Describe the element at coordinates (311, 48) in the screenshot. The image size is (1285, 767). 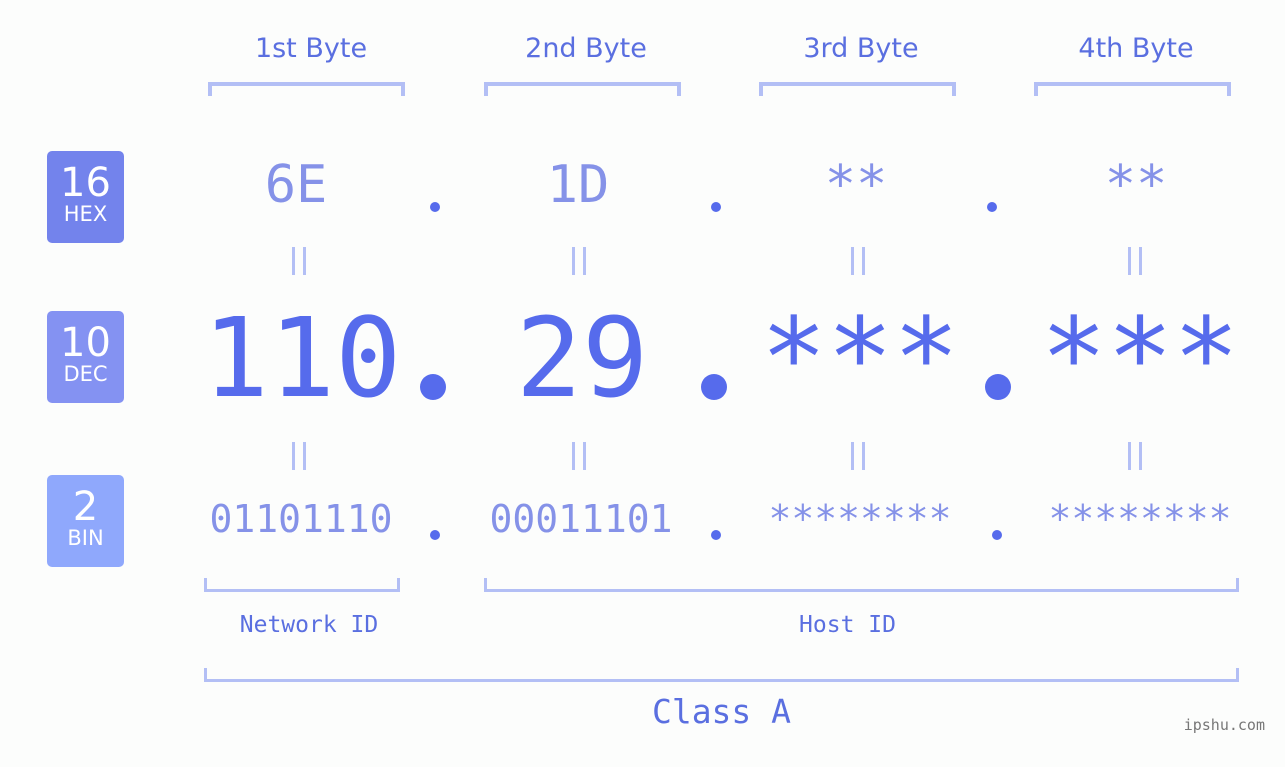
I see `byte-label-1: 1st Byte` at that location.